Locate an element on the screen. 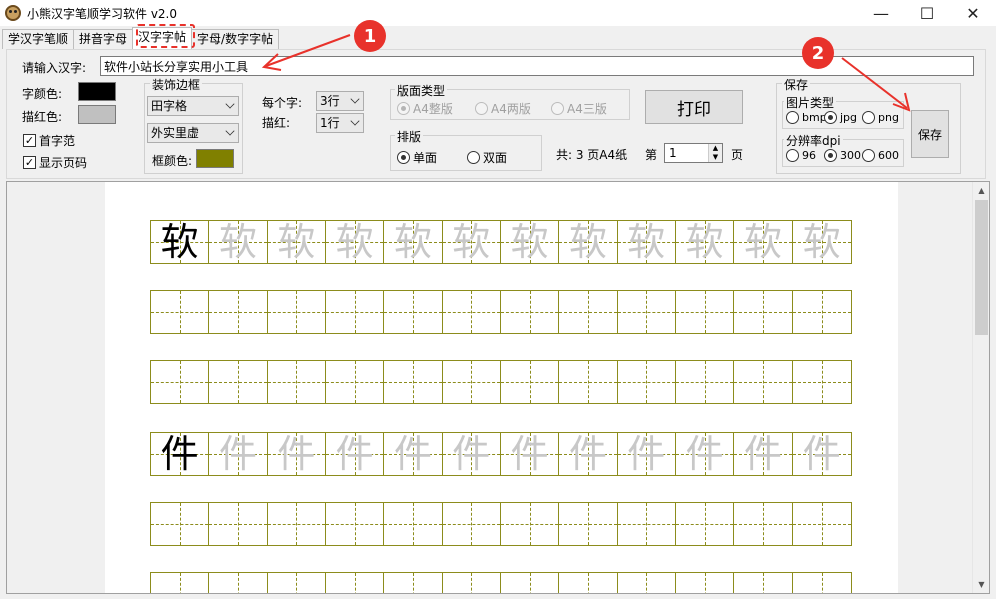 Image resolution: width=996 pixels, height=599 pixels. dpi-300-radio: 300 is located at coordinates (842, 155).